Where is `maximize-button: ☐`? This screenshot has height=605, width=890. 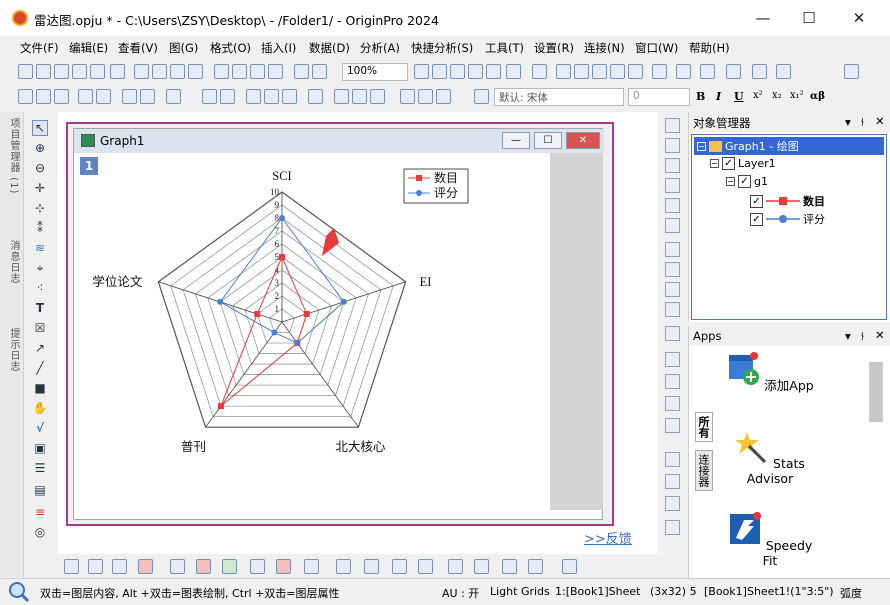
maximize-button: ☐ is located at coordinates (809, 18).